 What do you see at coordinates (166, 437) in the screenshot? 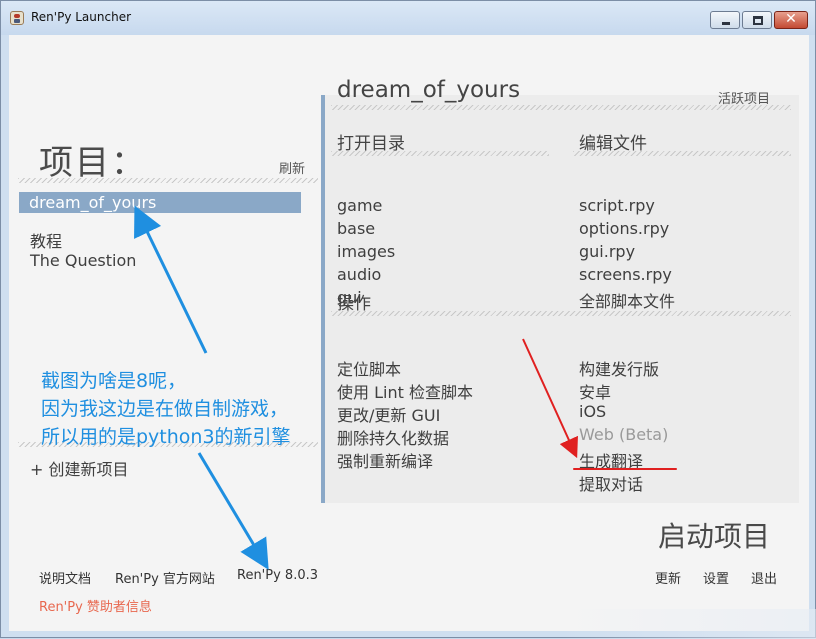
I see `annotation-line: 所以用的是python3的新引擎` at bounding box center [166, 437].